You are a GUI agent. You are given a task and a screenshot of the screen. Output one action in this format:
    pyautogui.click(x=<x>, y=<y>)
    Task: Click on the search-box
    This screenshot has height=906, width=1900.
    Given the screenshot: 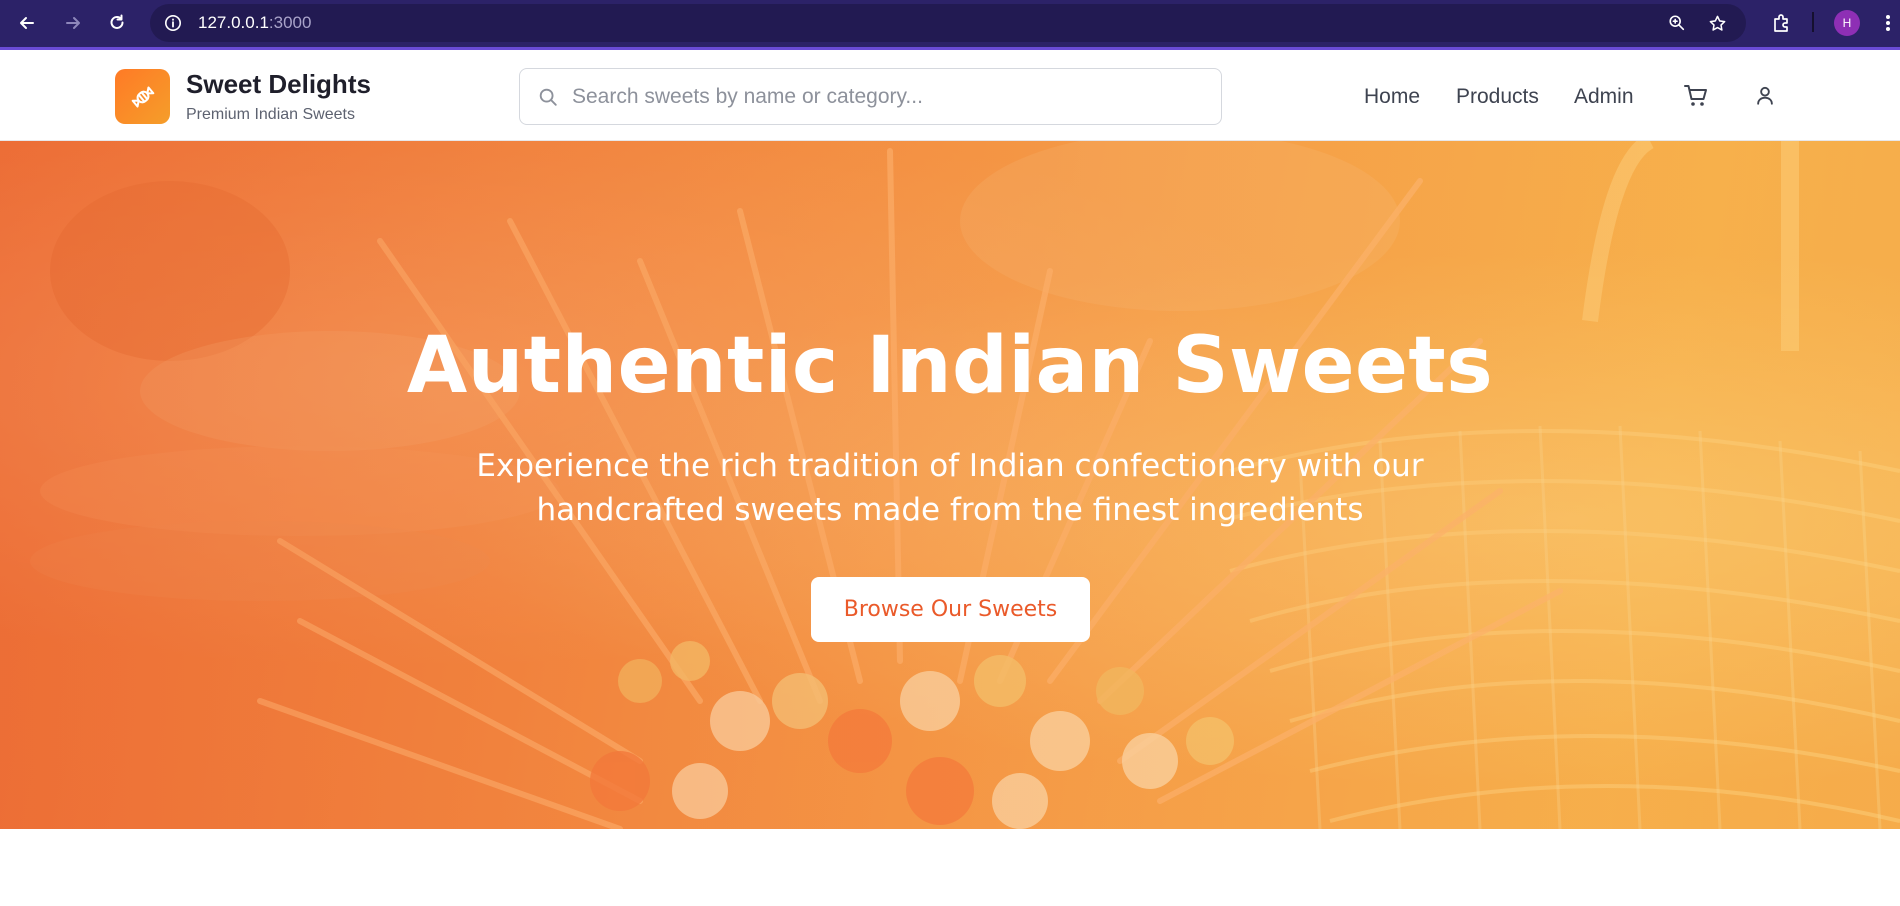 What is the action you would take?
    pyautogui.click(x=870, y=96)
    